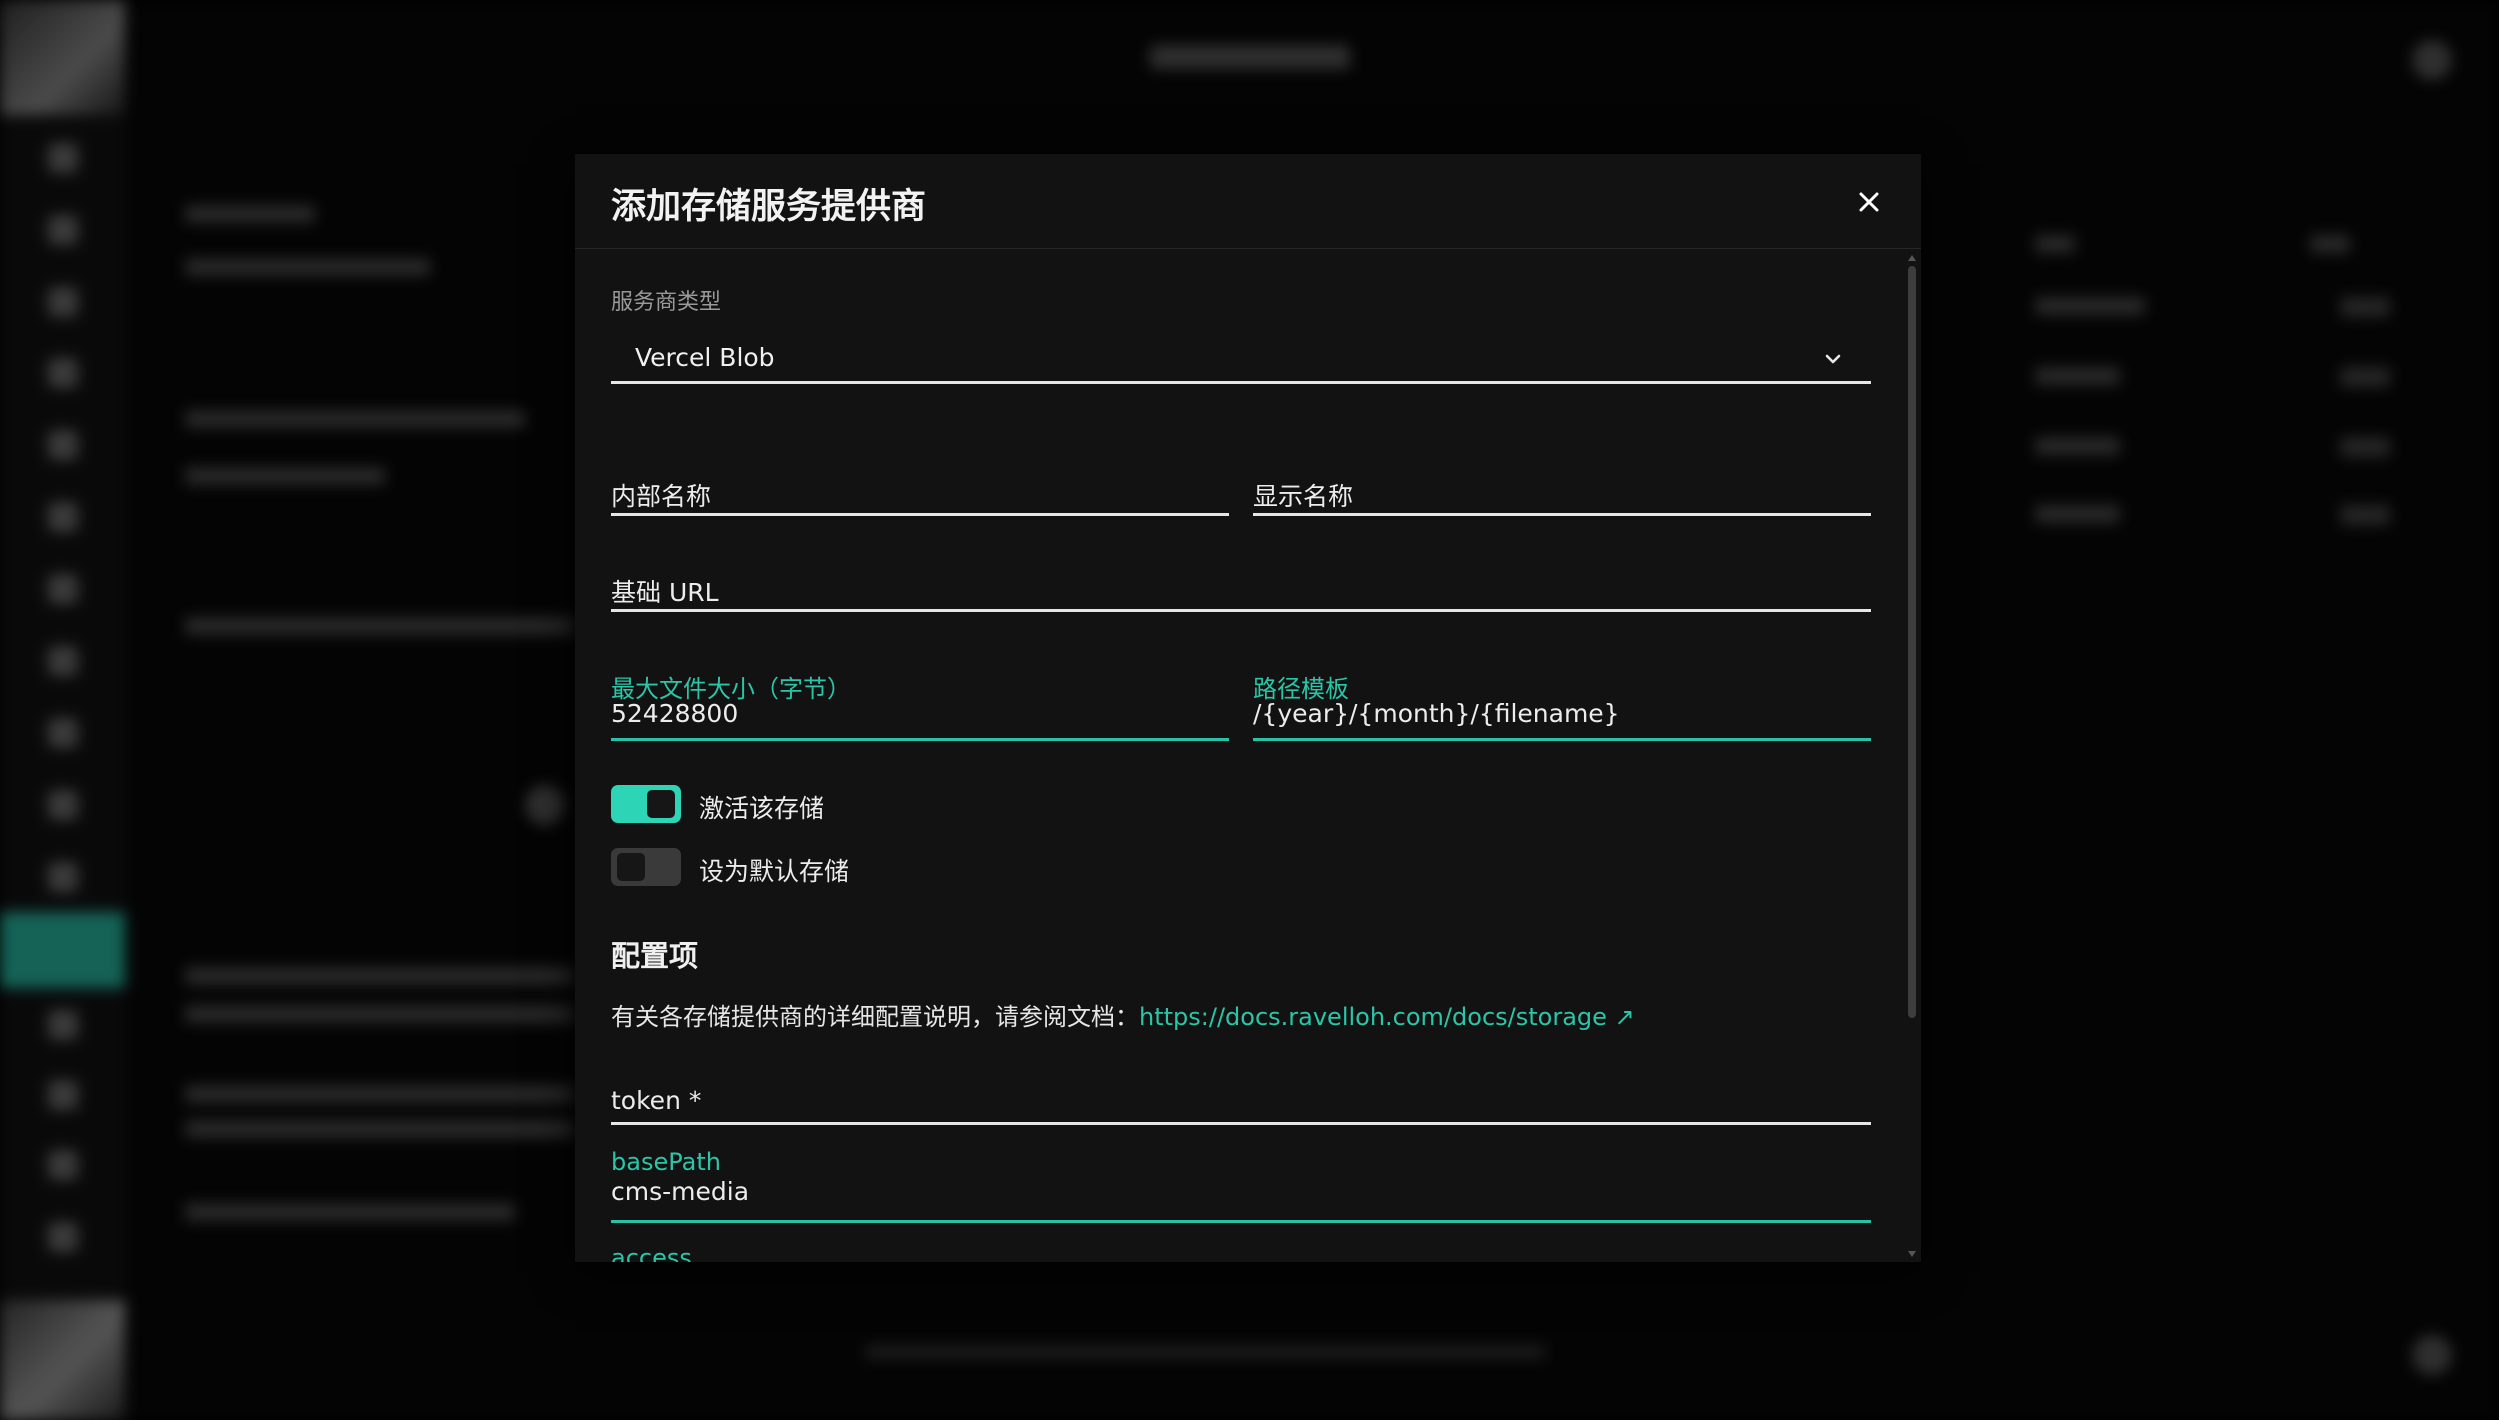 The width and height of the screenshot is (2499, 1420). What do you see at coordinates (1562, 514) in the screenshot?
I see `display-name-underline` at bounding box center [1562, 514].